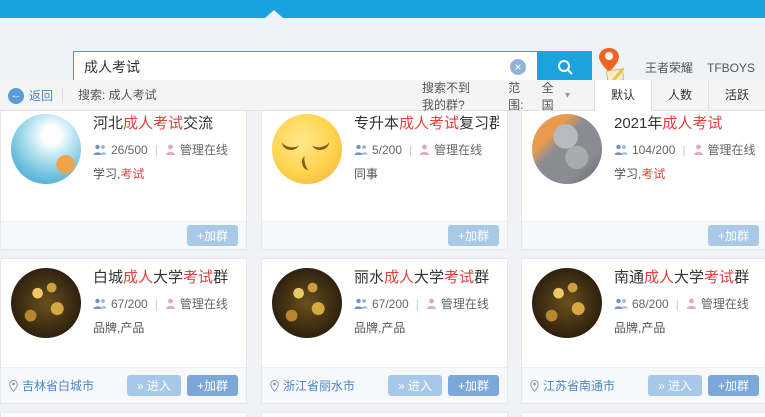 The height and width of the screenshot is (417, 765). What do you see at coordinates (129, 149) in the screenshot?
I see `member-count: 26/500` at bounding box center [129, 149].